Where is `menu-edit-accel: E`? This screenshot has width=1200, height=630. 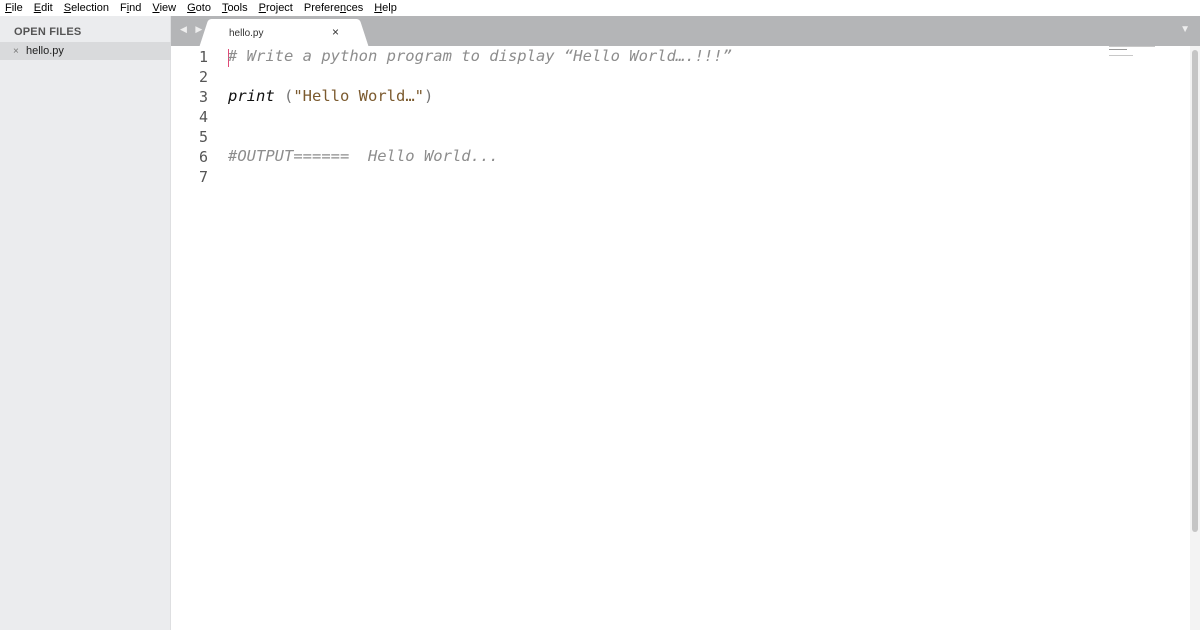 menu-edit-accel: E is located at coordinates (37, 8).